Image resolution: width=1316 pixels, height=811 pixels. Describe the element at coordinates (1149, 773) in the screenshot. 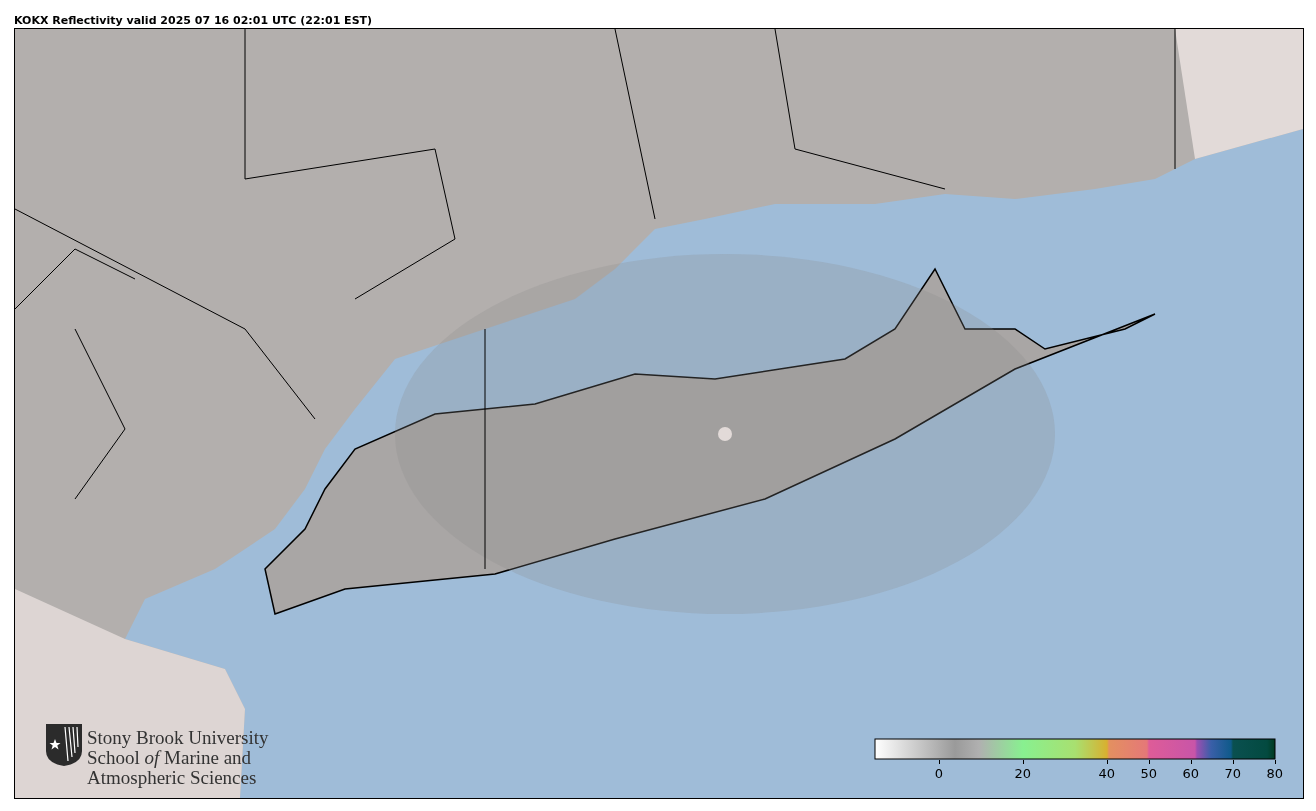

I see `tick-label: 50` at that location.